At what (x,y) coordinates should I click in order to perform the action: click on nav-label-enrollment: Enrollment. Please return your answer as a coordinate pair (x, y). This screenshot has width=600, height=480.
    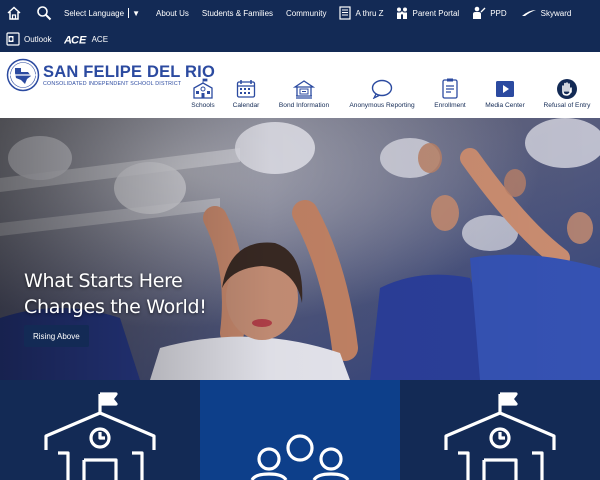
    Looking at the image, I should click on (450, 105).